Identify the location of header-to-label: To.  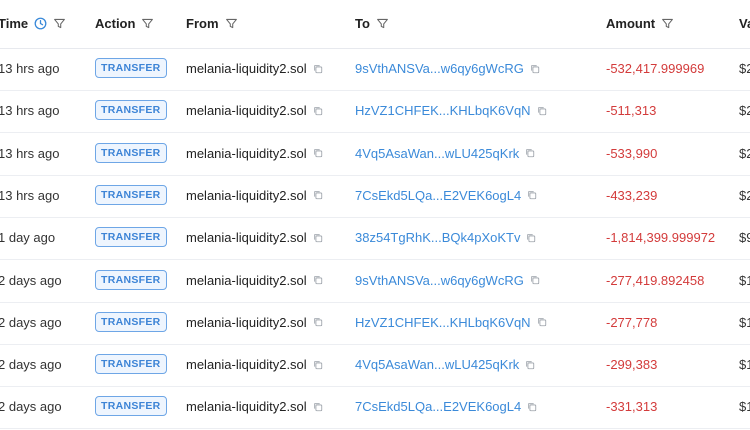
(362, 23).